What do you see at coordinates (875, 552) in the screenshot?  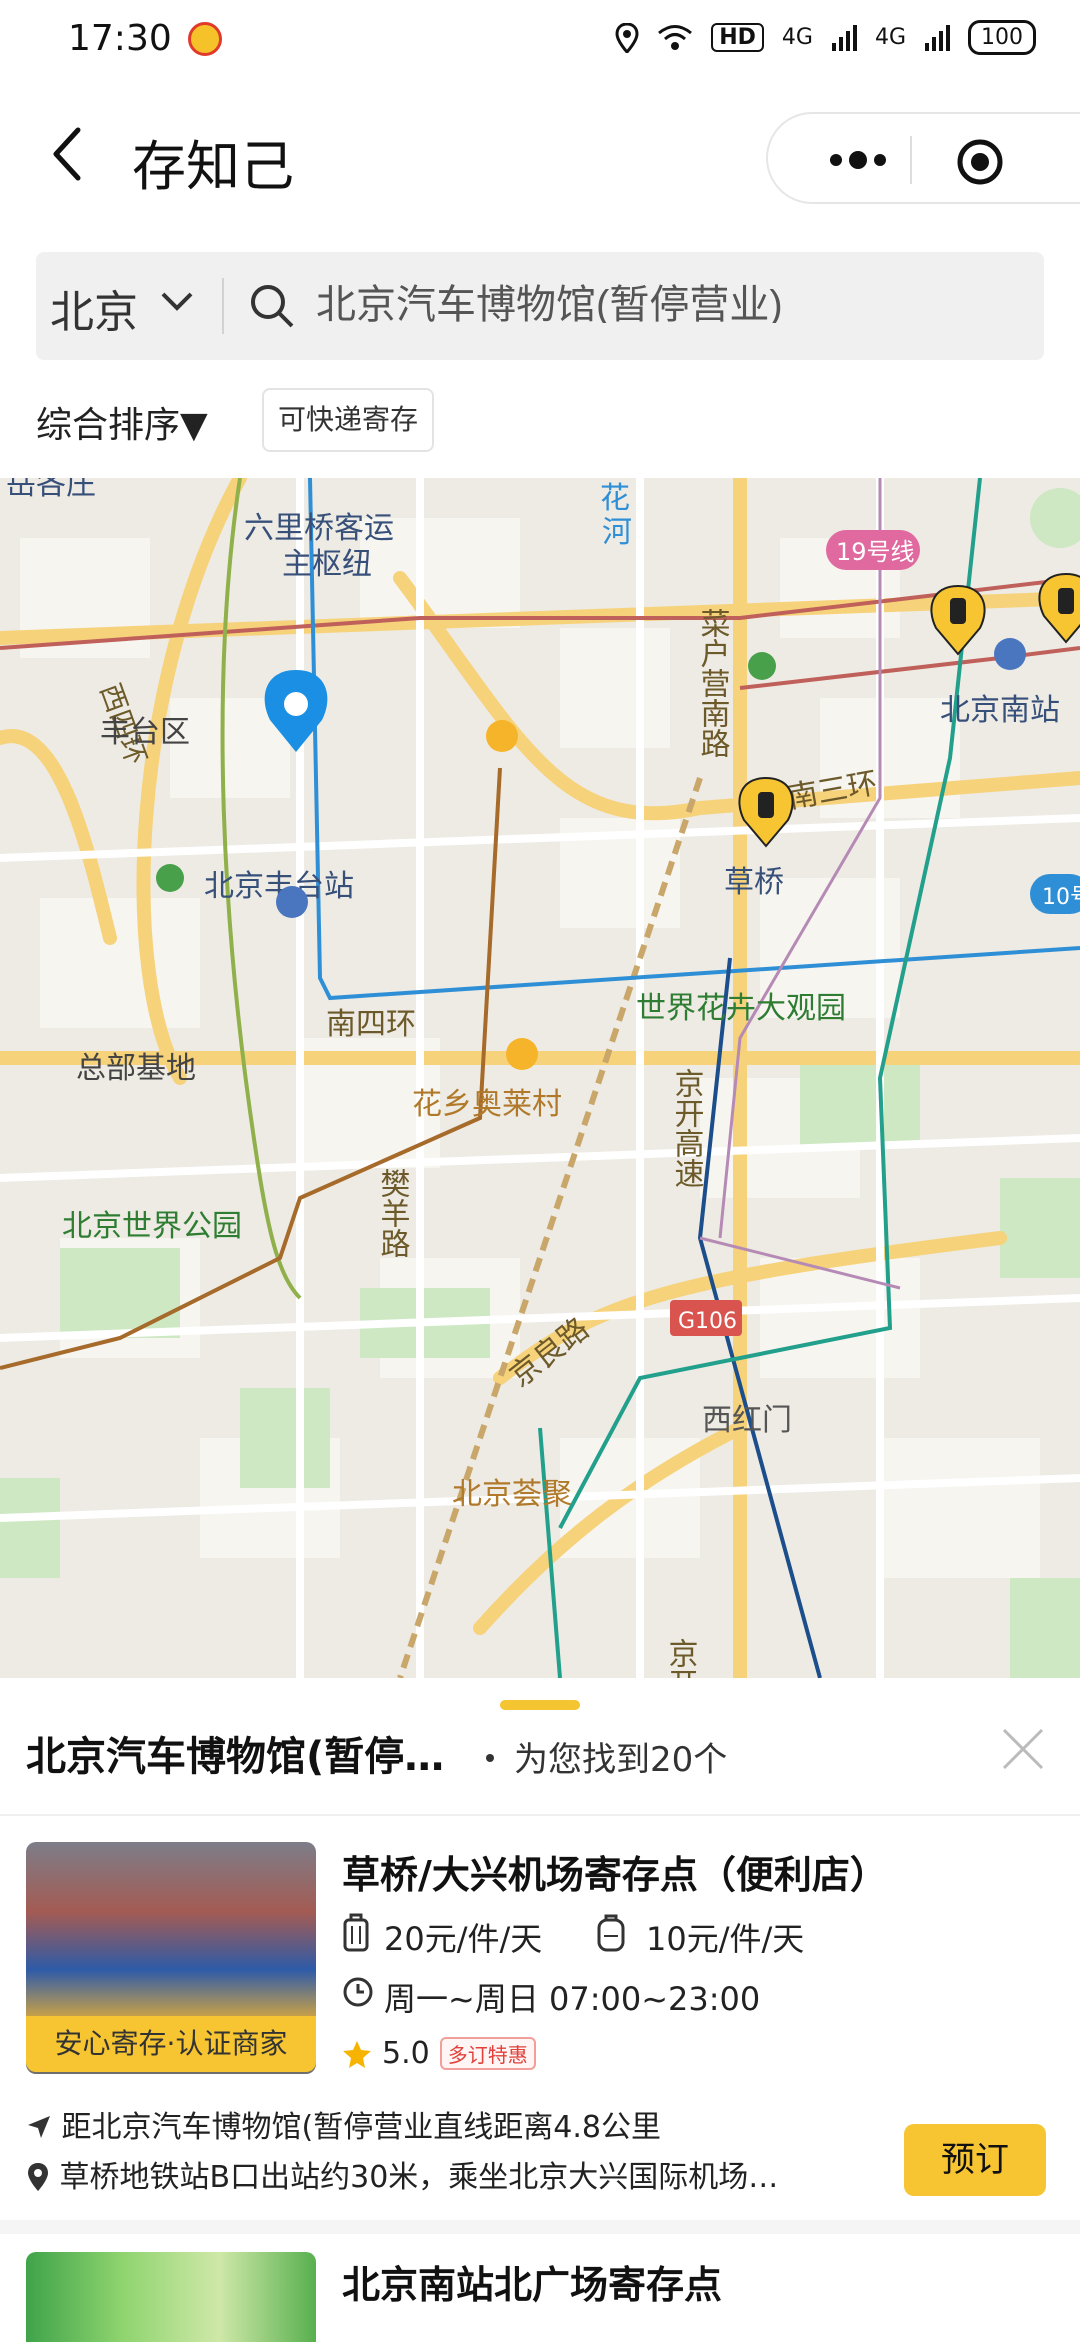 I see `map-label: 19号线` at bounding box center [875, 552].